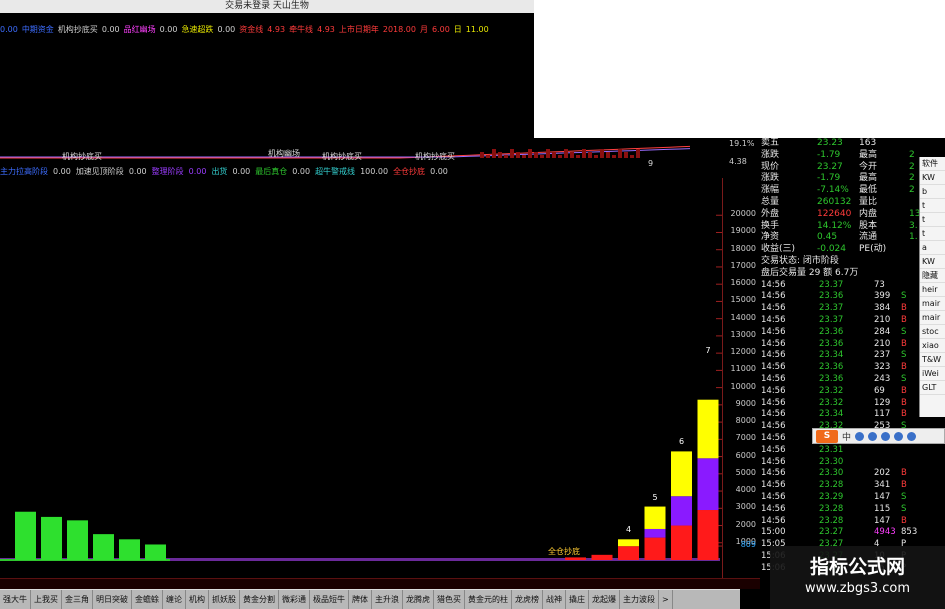  What do you see at coordinates (932, 388) in the screenshot?
I see `side-window-item: GLT` at bounding box center [932, 388].